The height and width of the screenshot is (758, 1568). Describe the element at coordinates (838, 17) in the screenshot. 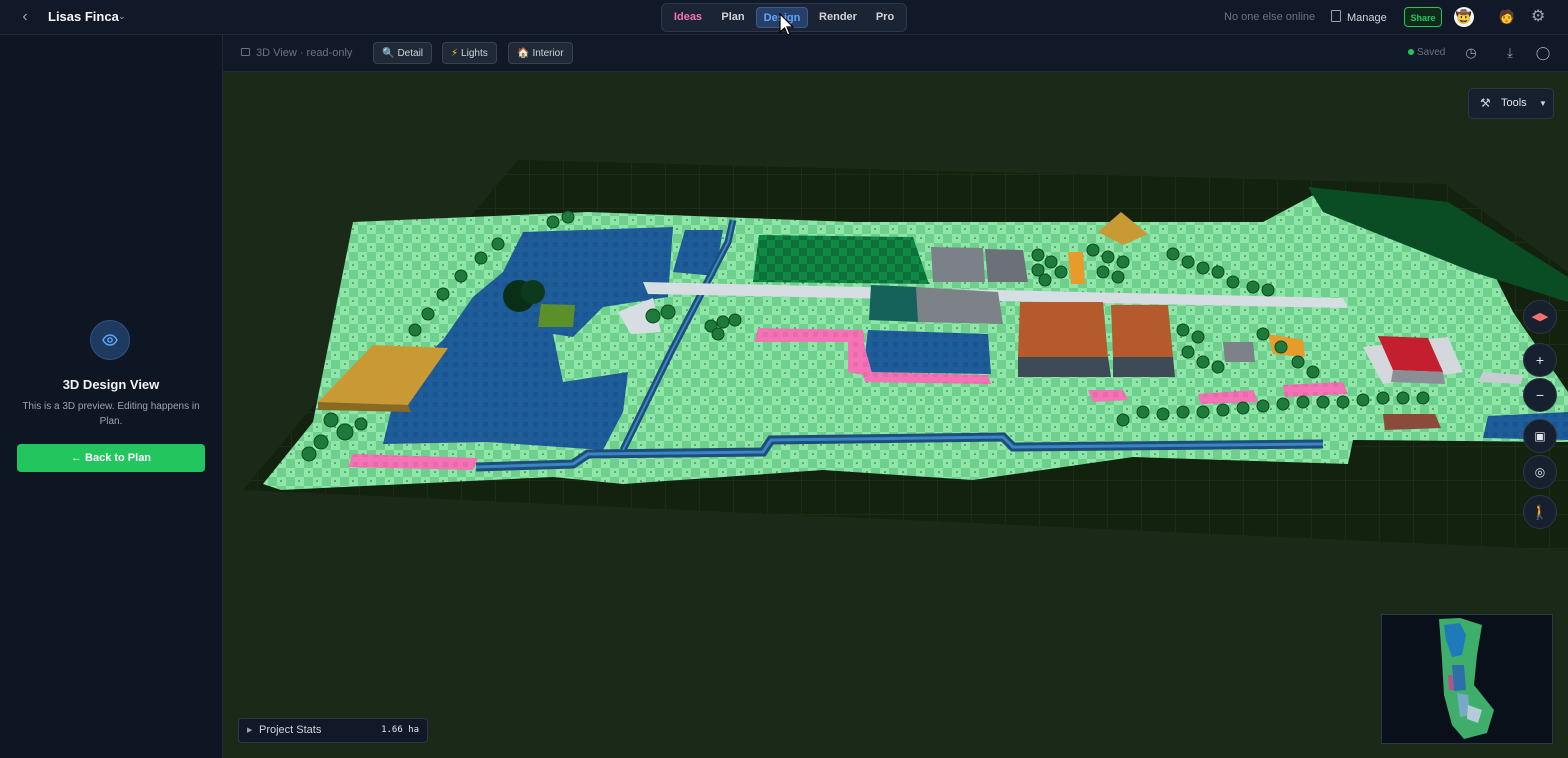

I see `tab-render: Render` at that location.